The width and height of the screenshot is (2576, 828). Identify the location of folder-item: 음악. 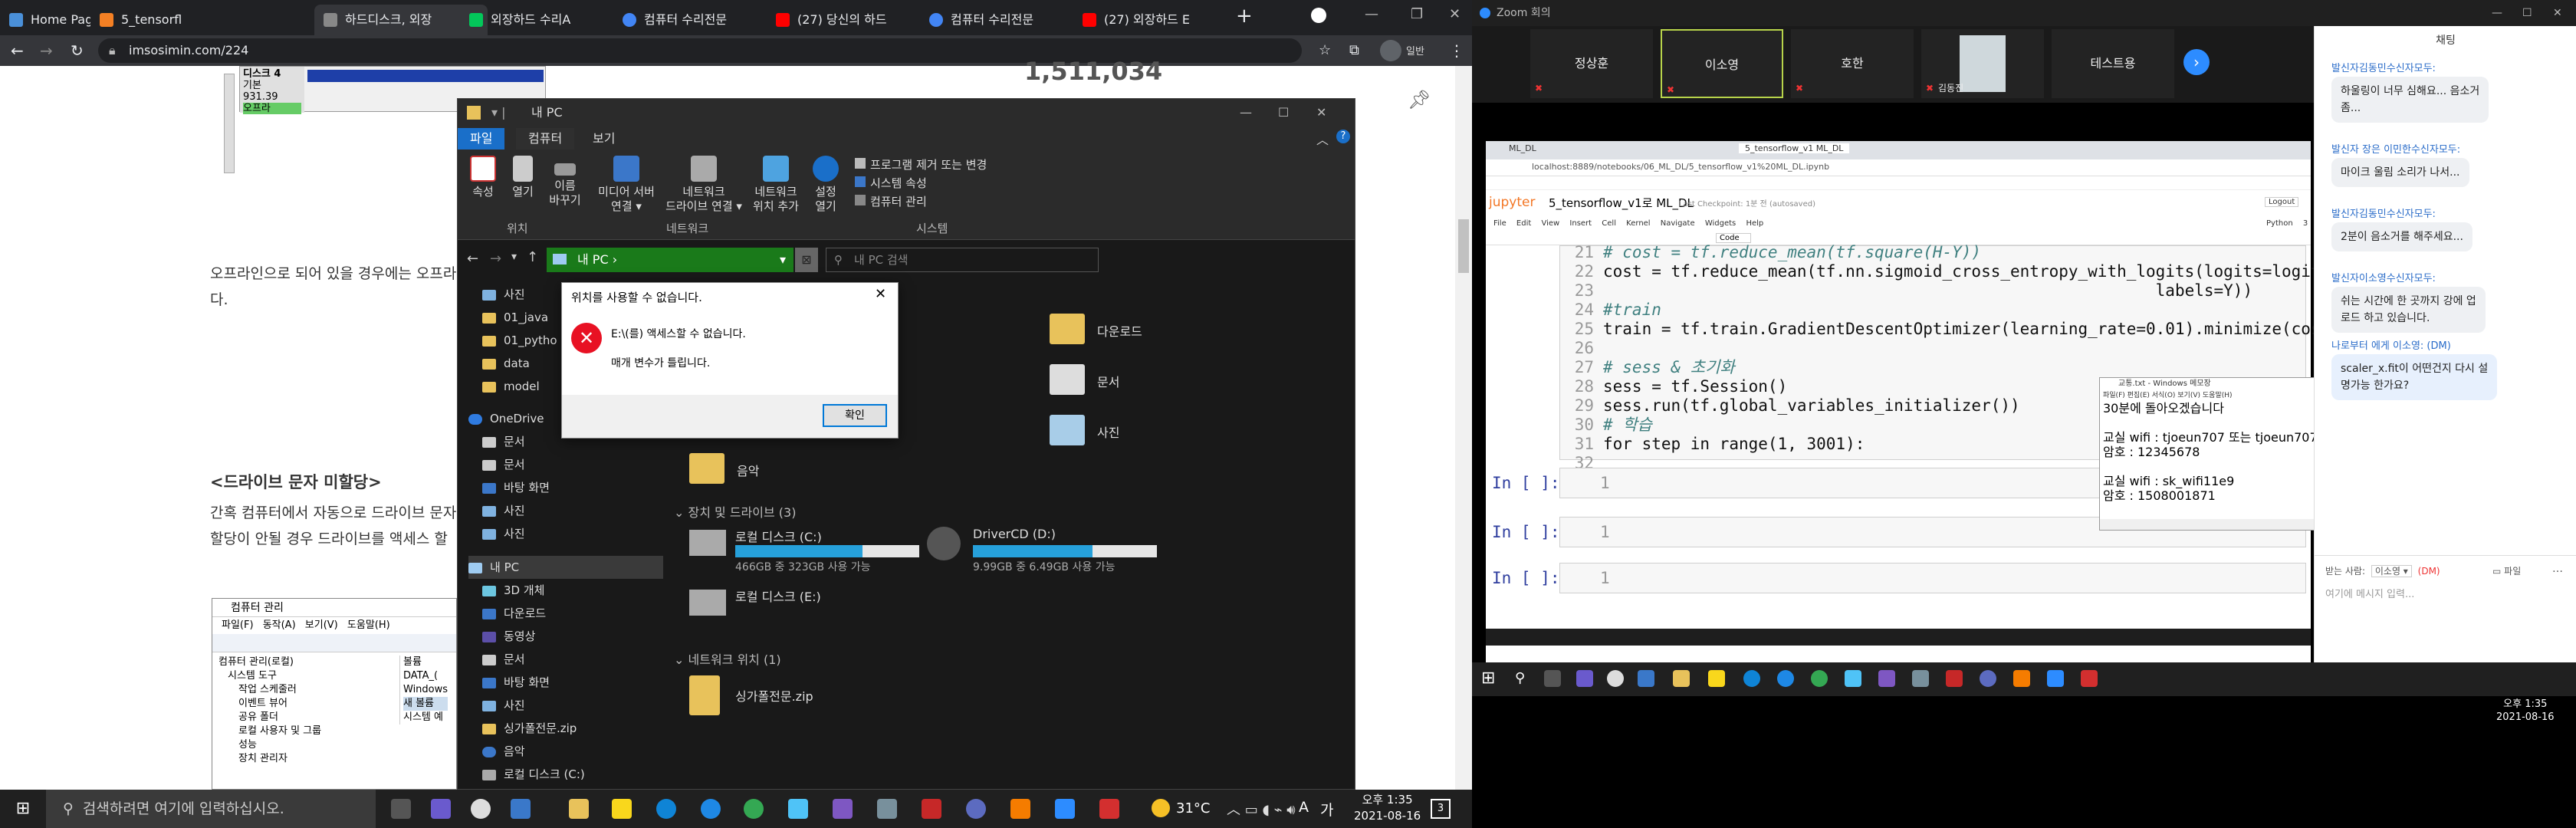
(781, 470).